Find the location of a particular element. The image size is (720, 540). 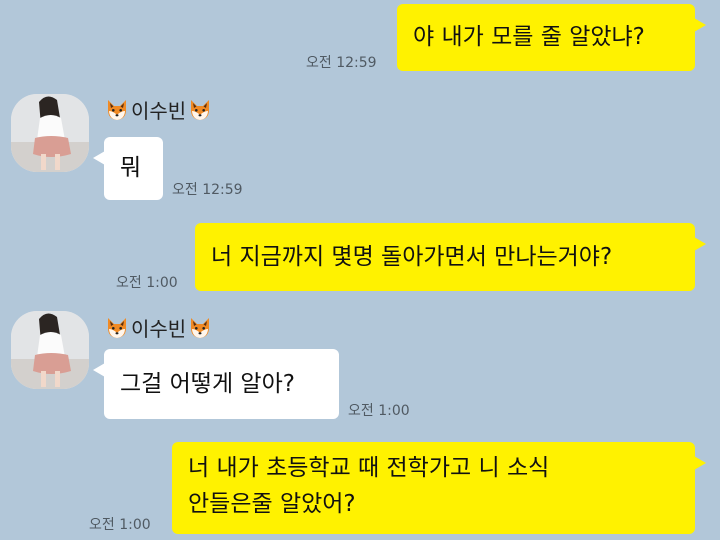

my-message-bubble: 너 지금까지 몇명 돌아가면서 만나는거야? is located at coordinates (450, 257).